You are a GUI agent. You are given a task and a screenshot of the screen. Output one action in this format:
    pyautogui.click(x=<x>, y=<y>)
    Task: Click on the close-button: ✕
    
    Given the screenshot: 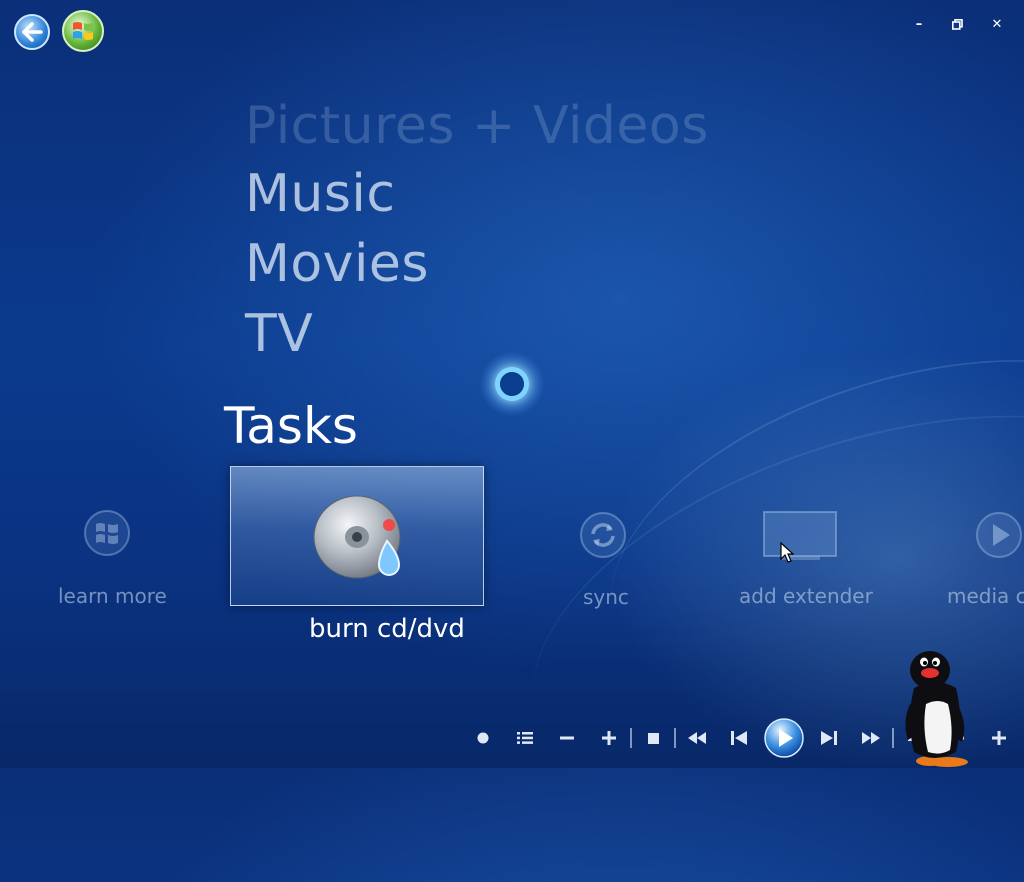 What is the action you would take?
    pyautogui.click(x=997, y=24)
    